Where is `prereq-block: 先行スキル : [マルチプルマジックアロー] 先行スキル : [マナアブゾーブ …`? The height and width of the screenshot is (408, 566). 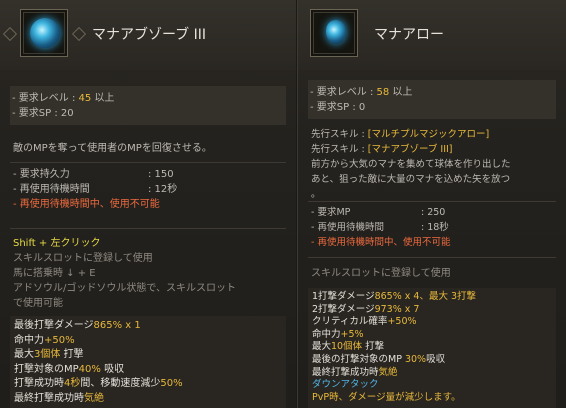 prereq-block: 先行スキル : [マルチプルマジックアロー] 先行スキル : [マナアブゾーブ … is located at coordinates (411, 164).